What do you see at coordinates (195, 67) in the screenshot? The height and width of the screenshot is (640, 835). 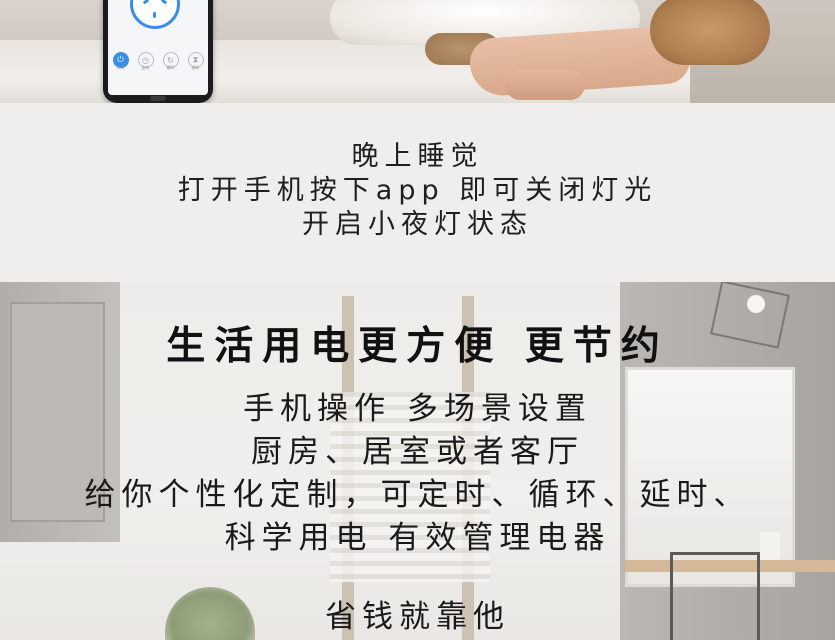 I see `nav-label-delay: 延时` at bounding box center [195, 67].